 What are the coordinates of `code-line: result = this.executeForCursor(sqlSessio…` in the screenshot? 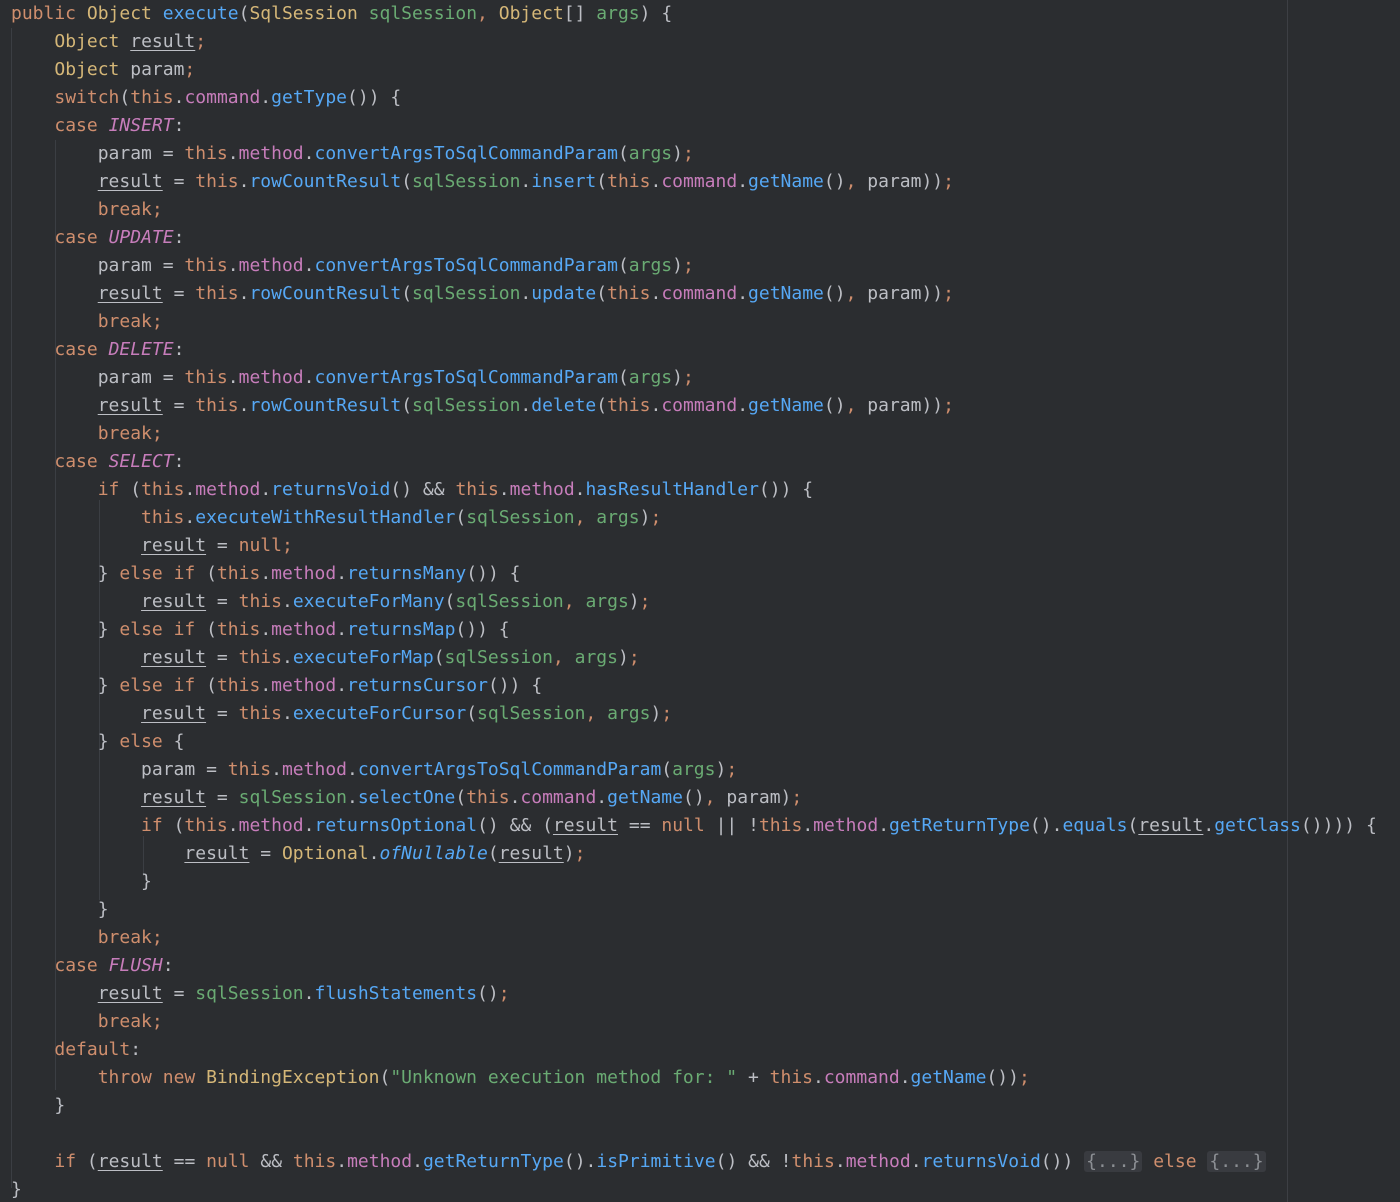 It's located at (341, 714).